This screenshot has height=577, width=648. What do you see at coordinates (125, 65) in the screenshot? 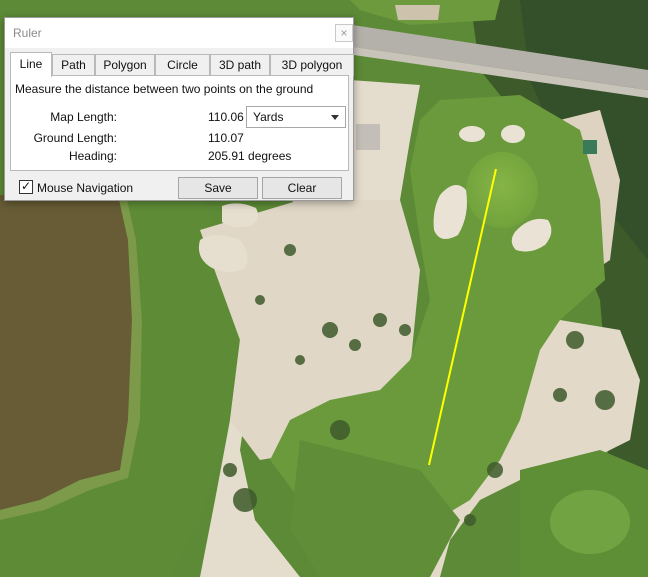
I see `tab-polygon: Polygon` at bounding box center [125, 65].